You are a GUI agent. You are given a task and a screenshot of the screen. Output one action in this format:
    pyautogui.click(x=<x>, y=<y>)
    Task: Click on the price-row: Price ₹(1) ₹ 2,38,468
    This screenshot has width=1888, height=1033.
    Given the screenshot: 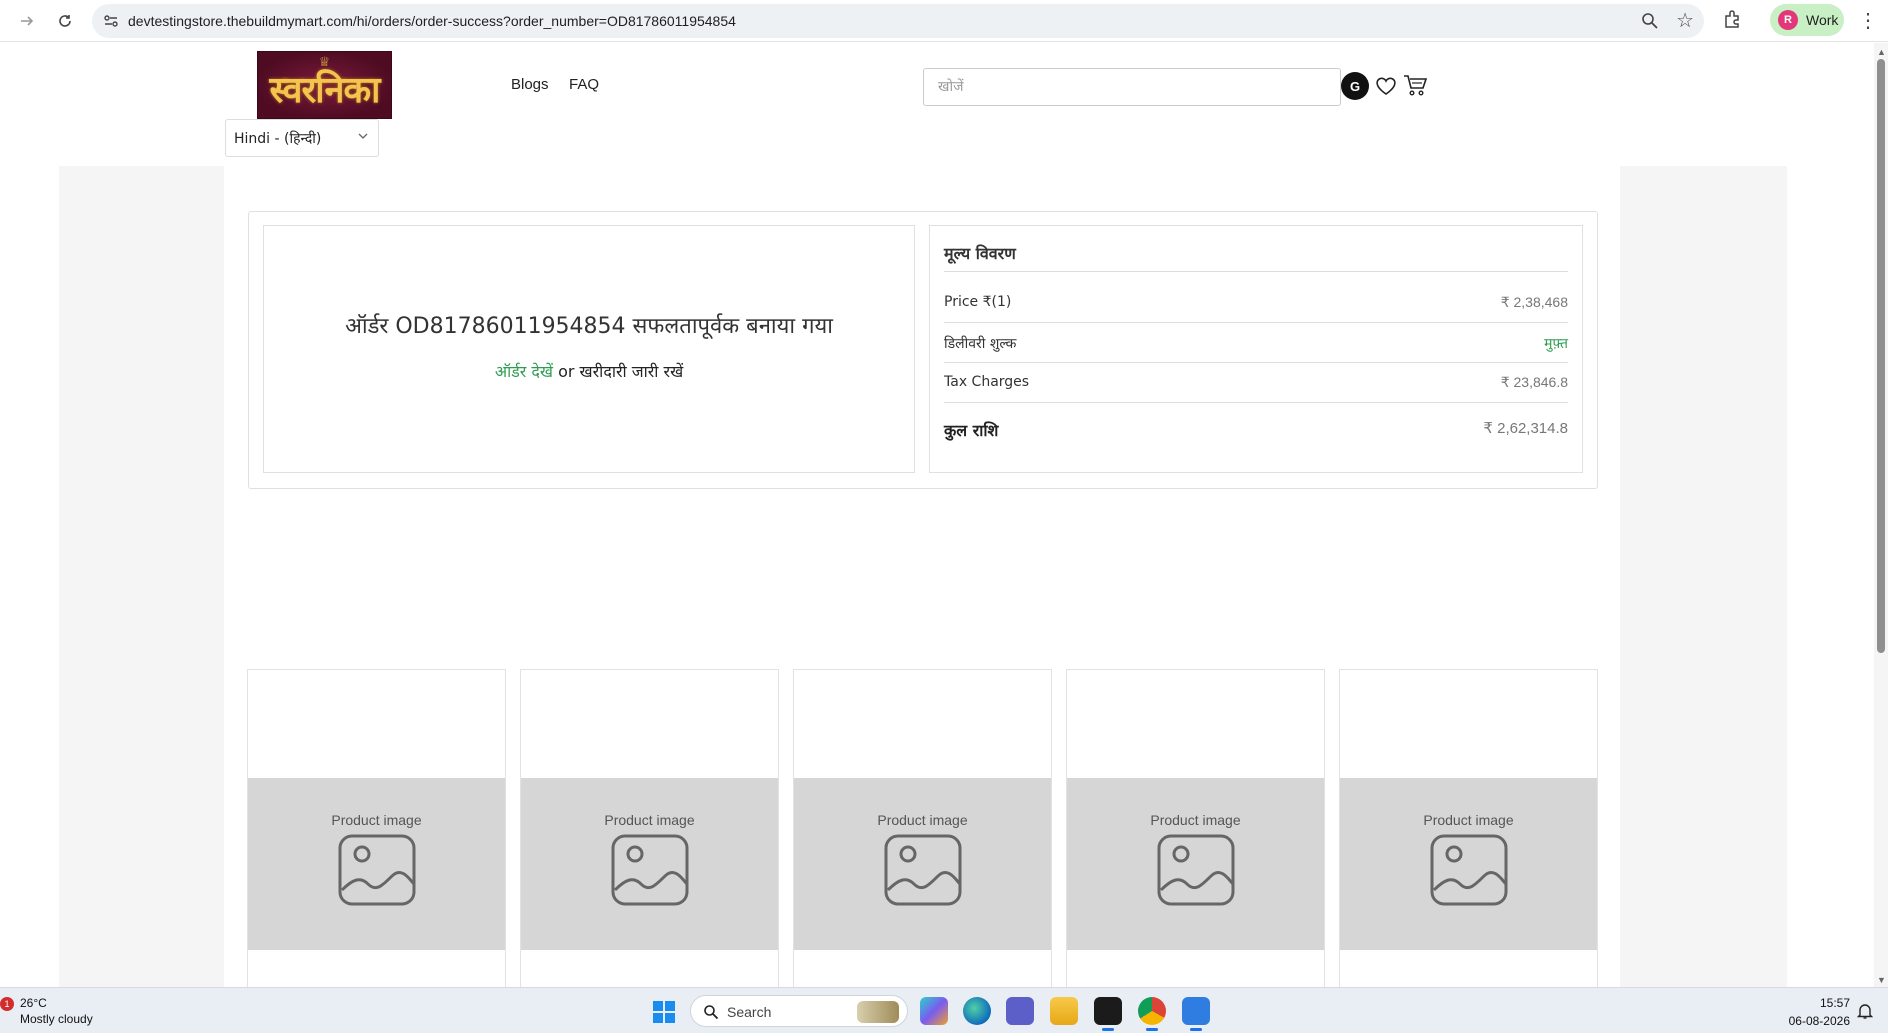 What is the action you would take?
    pyautogui.click(x=1256, y=304)
    